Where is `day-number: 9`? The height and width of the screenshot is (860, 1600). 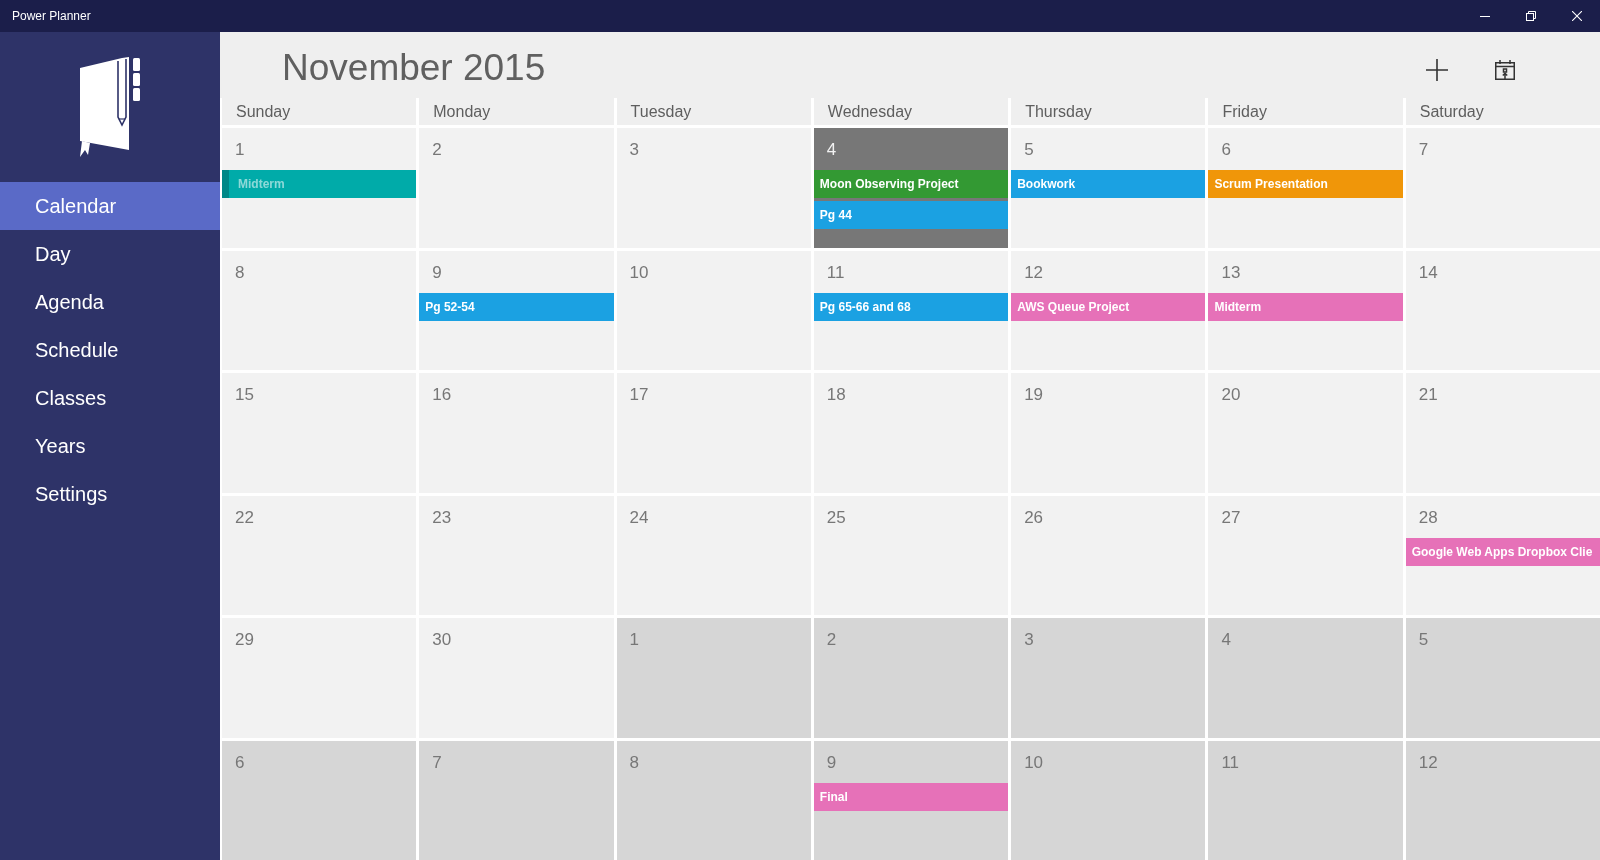
day-number: 9 is located at coordinates (831, 762).